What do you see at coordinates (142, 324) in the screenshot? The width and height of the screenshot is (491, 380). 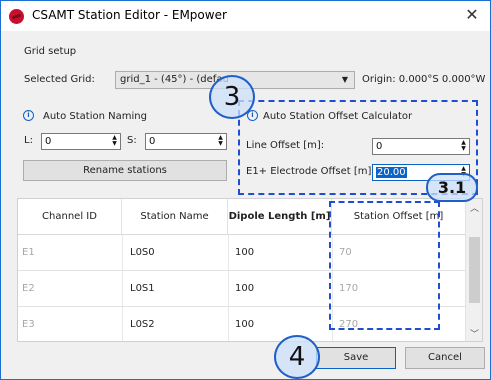 I see `cell-station-name: L0S2` at bounding box center [142, 324].